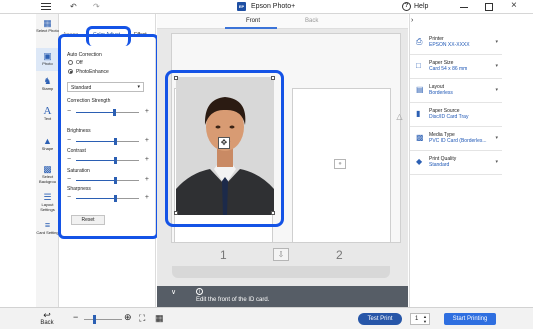 This screenshot has width=533, height=329. Describe the element at coordinates (380, 319) in the screenshot. I see `test-print-button: Test Print` at that location.